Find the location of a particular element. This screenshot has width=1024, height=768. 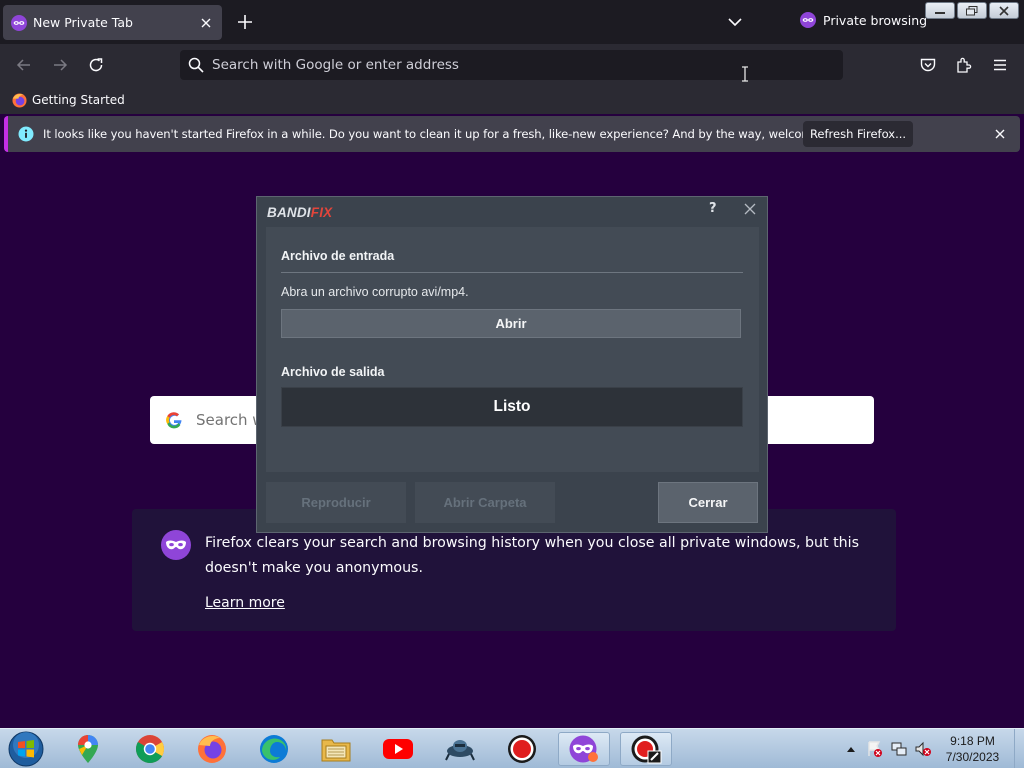

youtube-icon is located at coordinates (398, 749).